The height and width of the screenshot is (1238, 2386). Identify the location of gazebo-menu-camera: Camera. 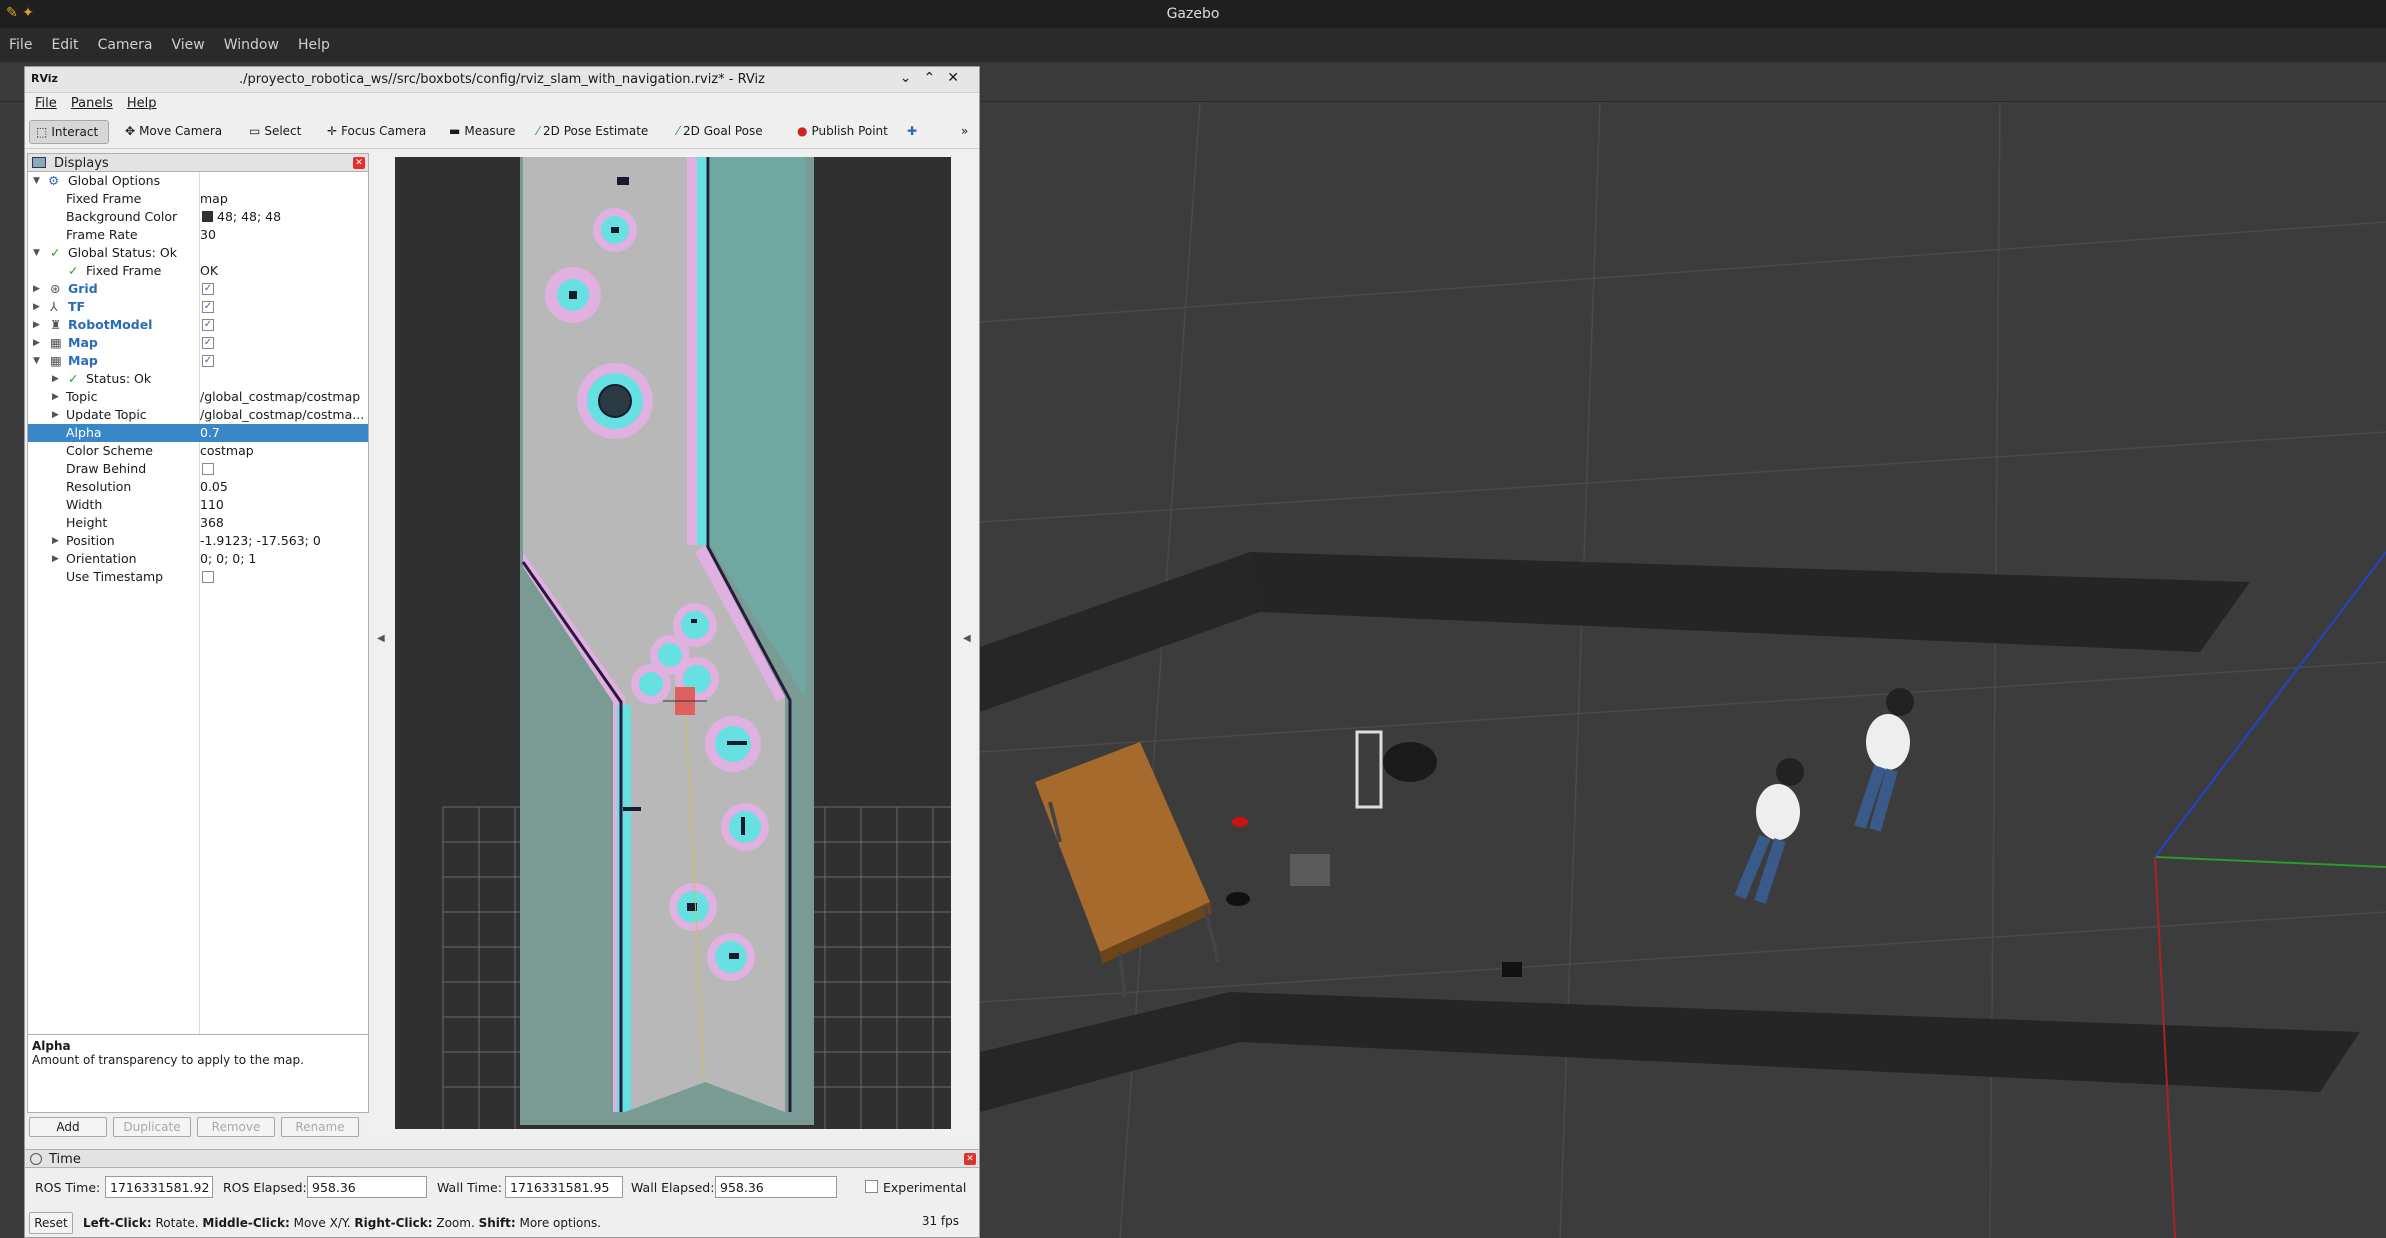
(125, 45).